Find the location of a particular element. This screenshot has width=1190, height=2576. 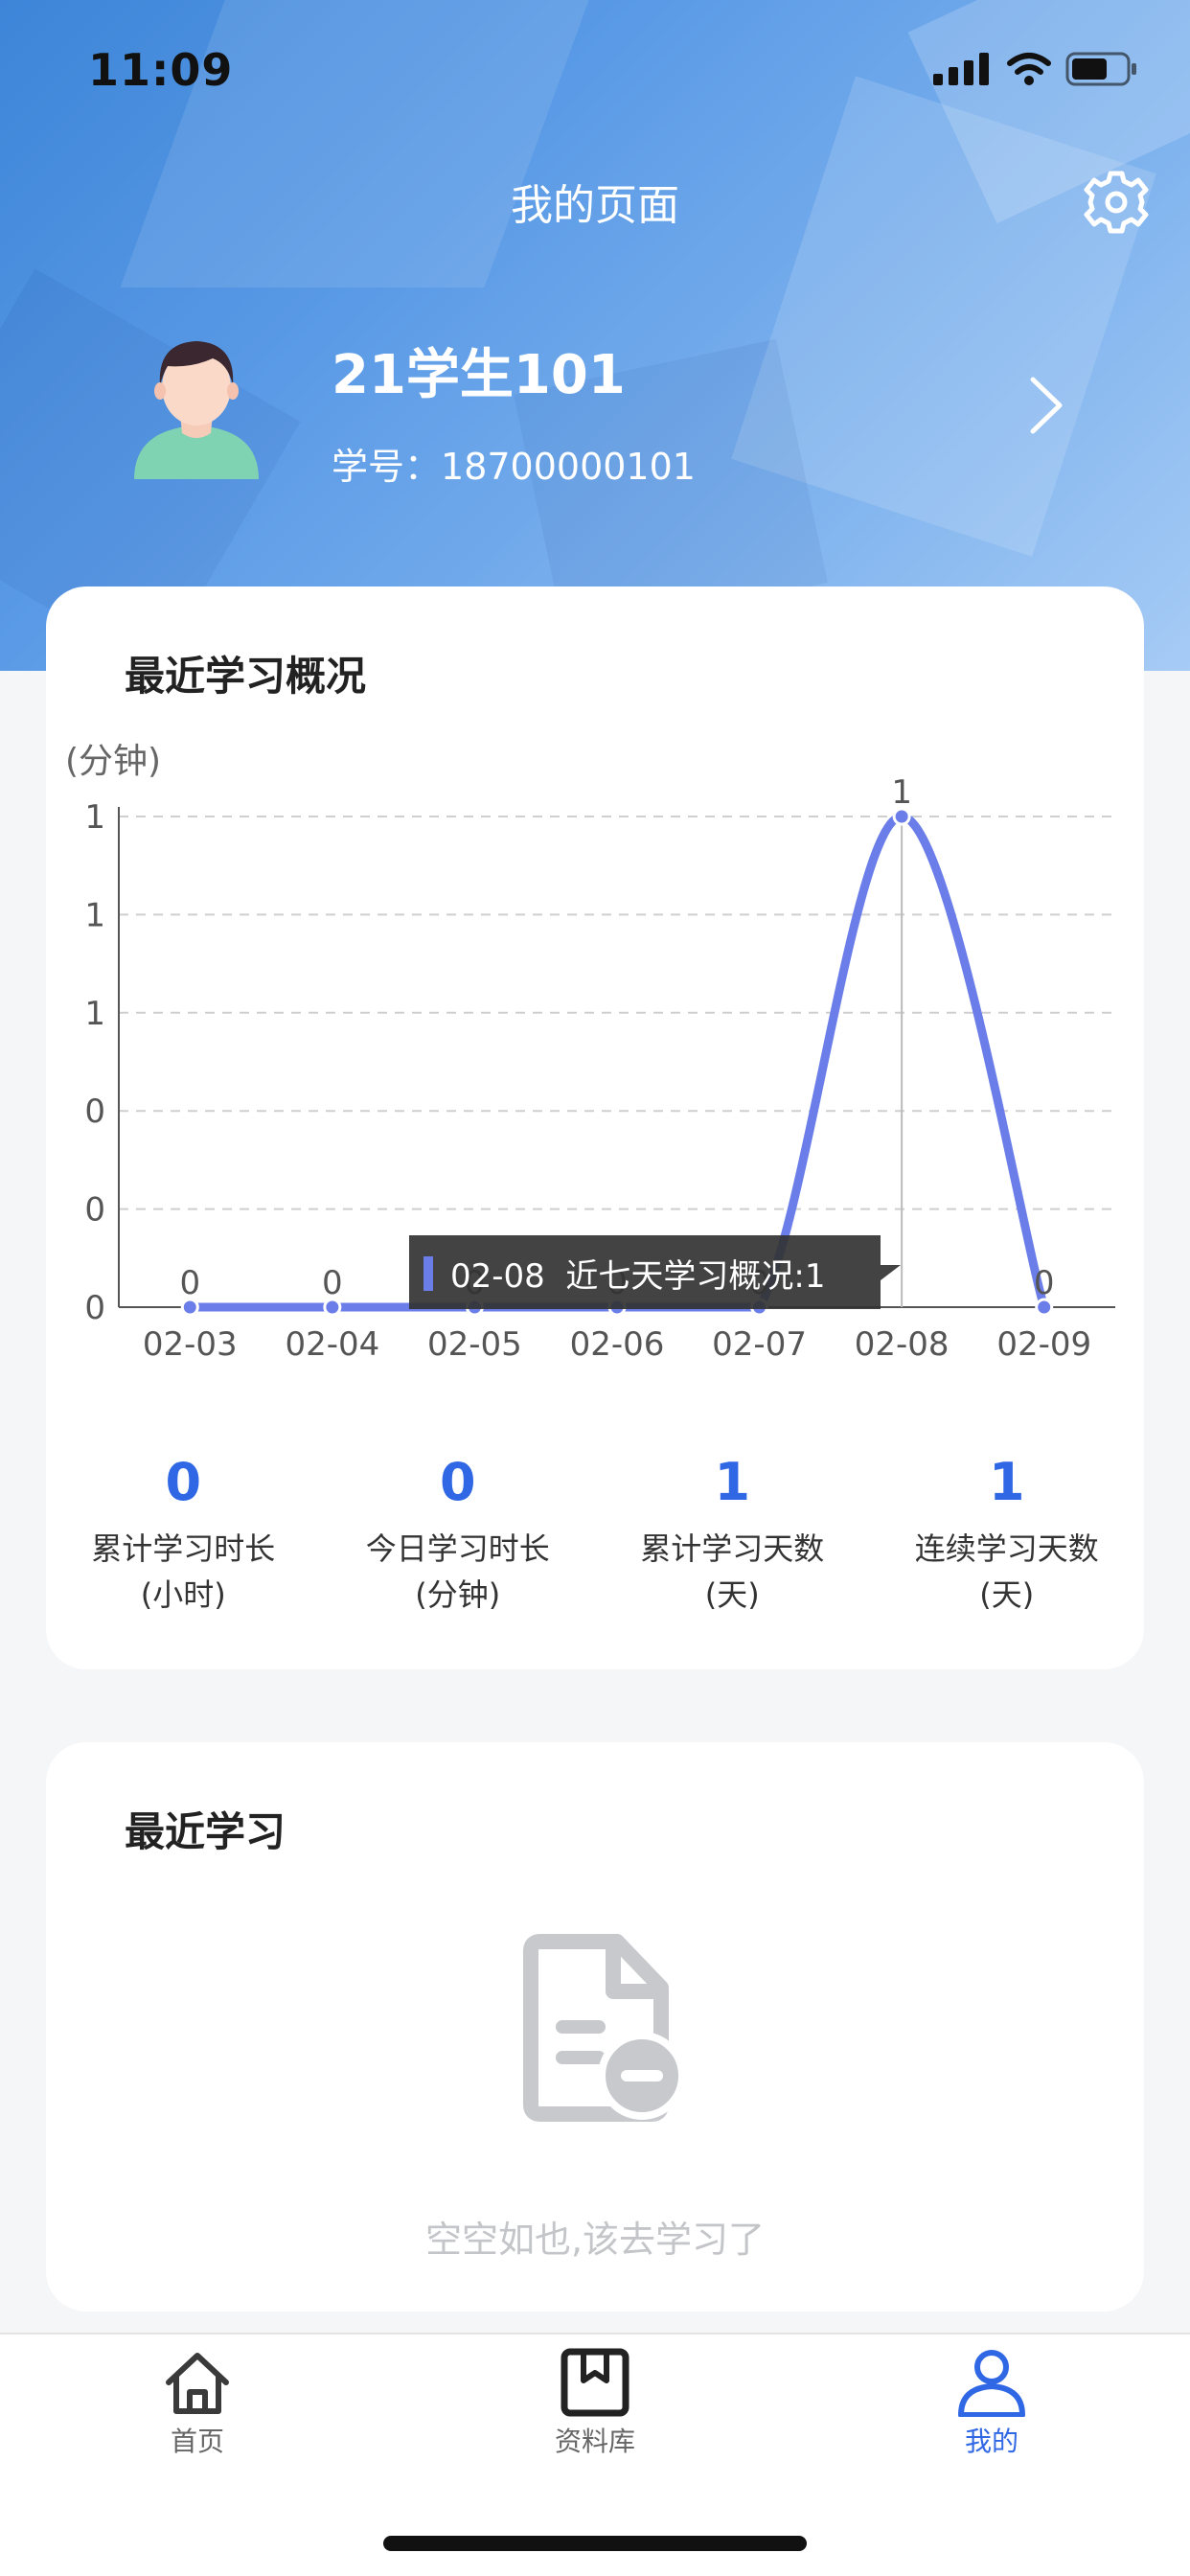

chart-y-ticks: 0 0 0 1 1 1 is located at coordinates (95, 1062).